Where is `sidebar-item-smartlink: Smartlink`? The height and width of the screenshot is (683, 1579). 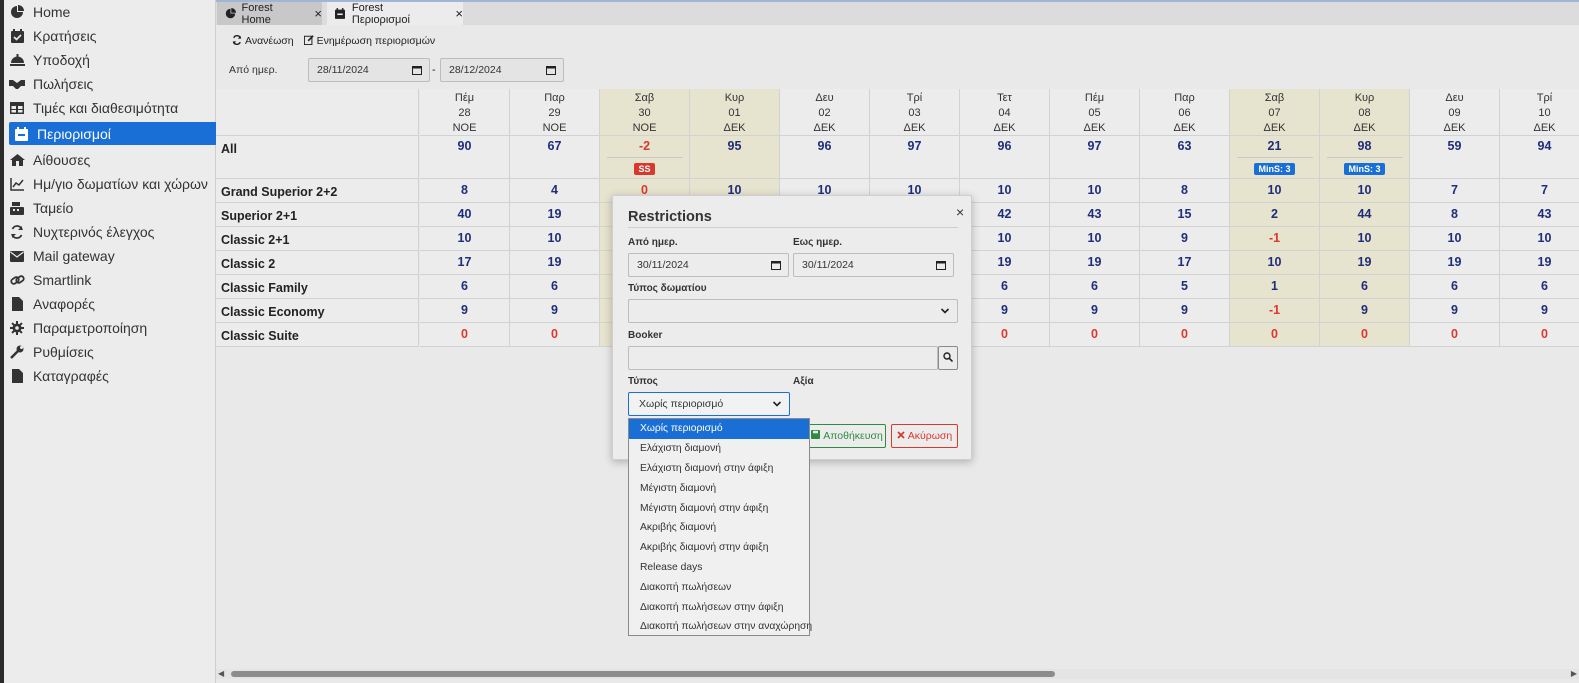
sidebar-item-smartlink: Smartlink is located at coordinates (113, 280).